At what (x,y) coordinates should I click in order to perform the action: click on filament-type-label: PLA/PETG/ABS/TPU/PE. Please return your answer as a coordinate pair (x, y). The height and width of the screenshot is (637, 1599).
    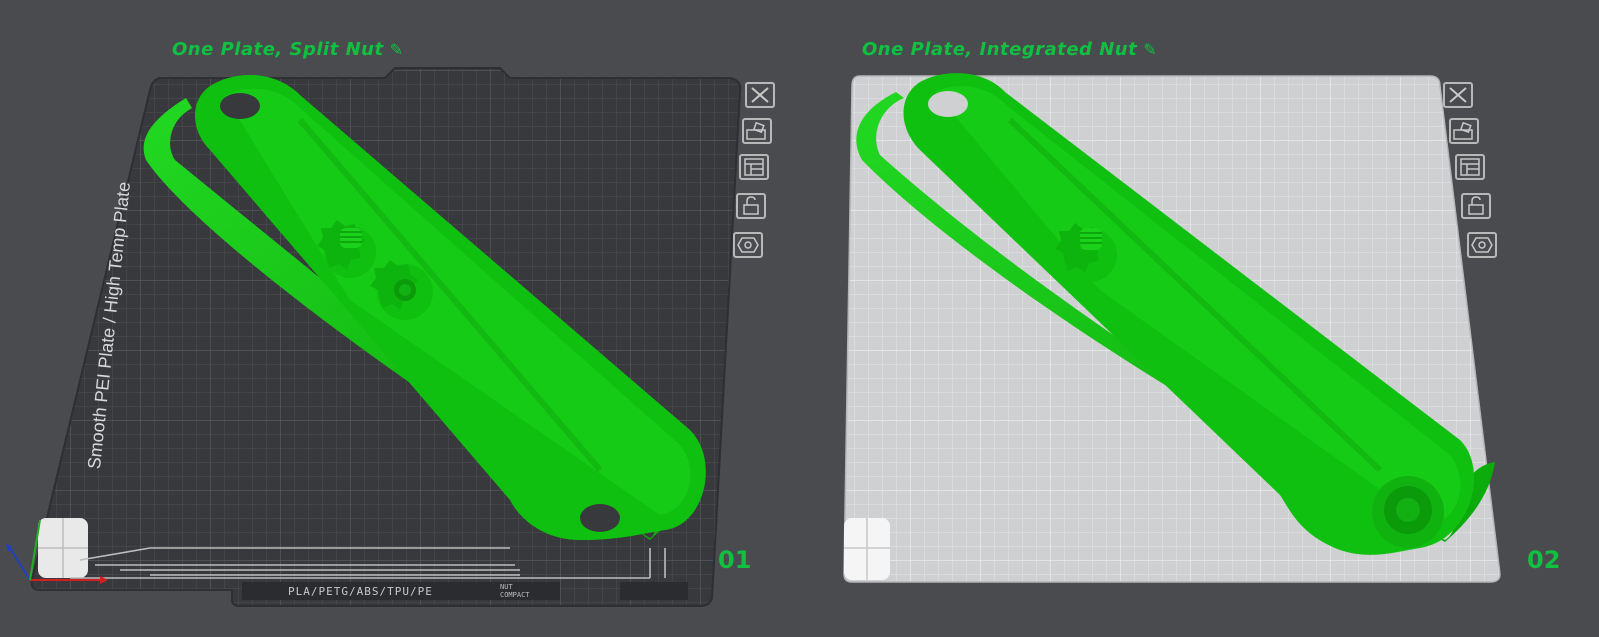
    Looking at the image, I should click on (360, 591).